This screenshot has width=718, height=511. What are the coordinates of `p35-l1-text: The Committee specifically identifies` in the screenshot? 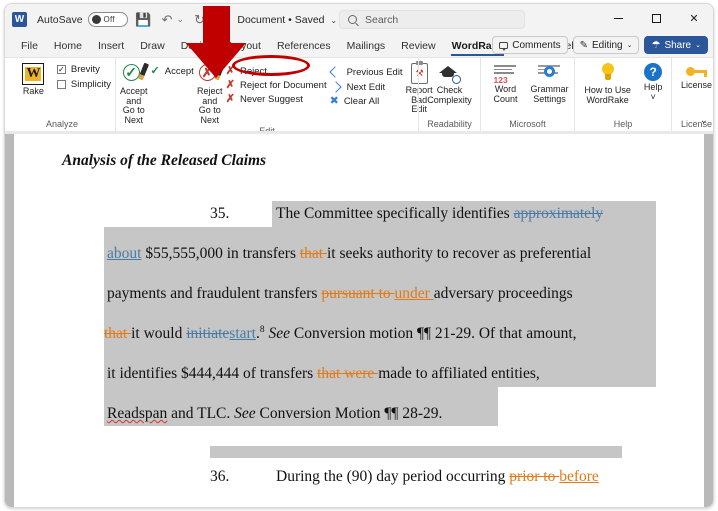 It's located at (395, 213).